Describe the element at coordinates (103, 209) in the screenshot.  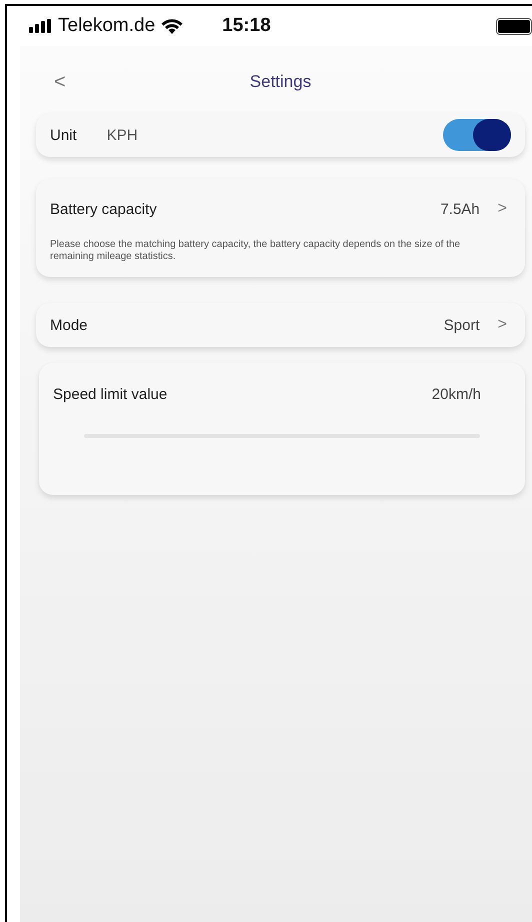
I see `setting-label: Battery capacity` at that location.